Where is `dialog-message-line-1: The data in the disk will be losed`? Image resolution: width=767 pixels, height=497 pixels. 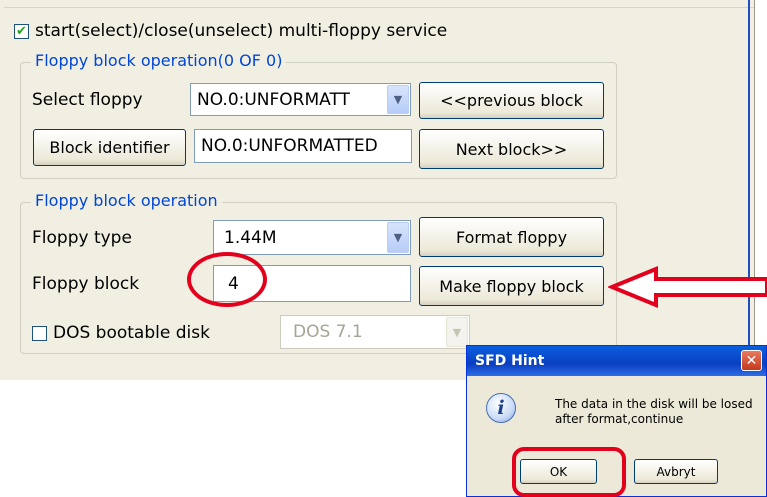
dialog-message-line-1: The data in the disk will be losed is located at coordinates (654, 404).